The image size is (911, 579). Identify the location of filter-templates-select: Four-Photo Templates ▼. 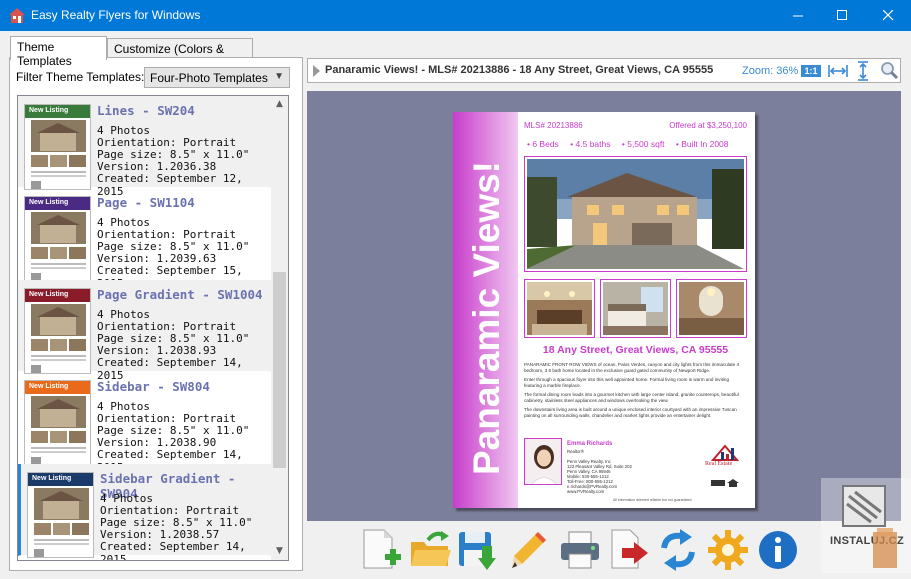
(217, 77).